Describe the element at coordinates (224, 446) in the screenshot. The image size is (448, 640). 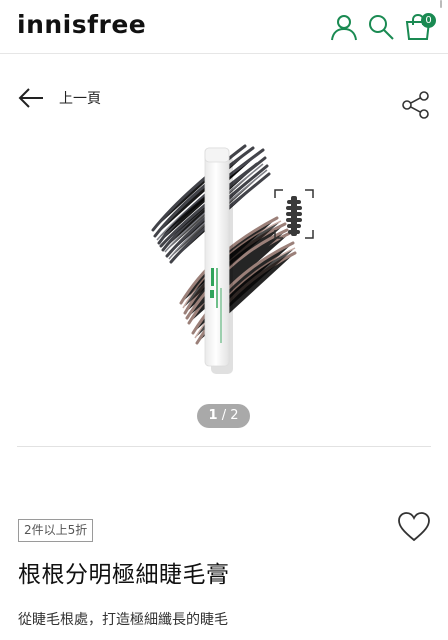
I see `section-divider` at that location.